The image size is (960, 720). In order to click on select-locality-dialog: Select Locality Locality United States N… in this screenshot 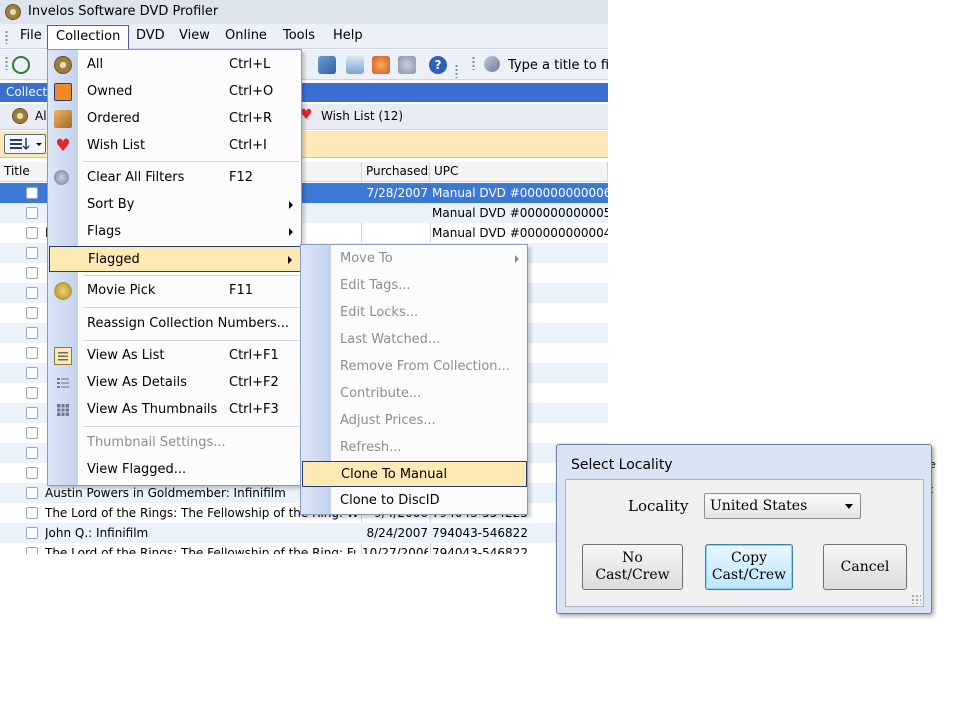, I will do `click(744, 529)`.